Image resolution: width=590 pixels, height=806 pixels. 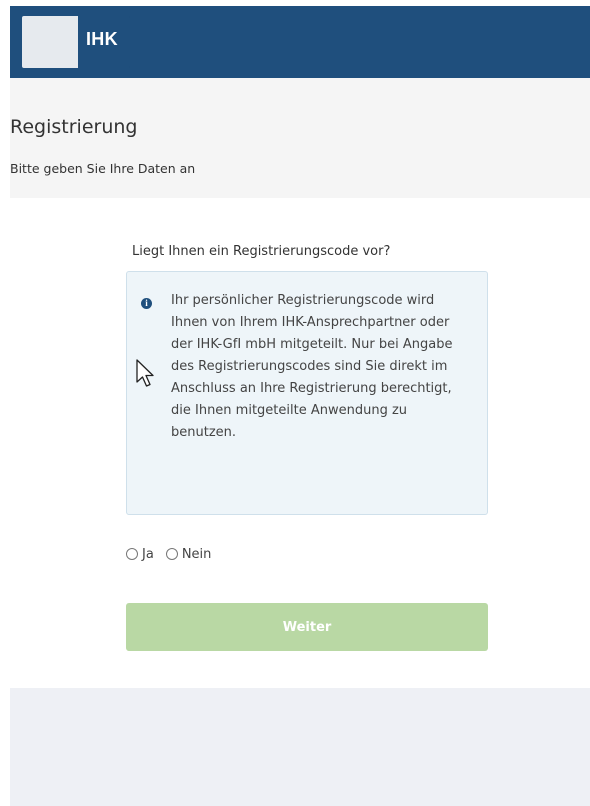 What do you see at coordinates (307, 627) in the screenshot?
I see `weiter-button: Weiter` at bounding box center [307, 627].